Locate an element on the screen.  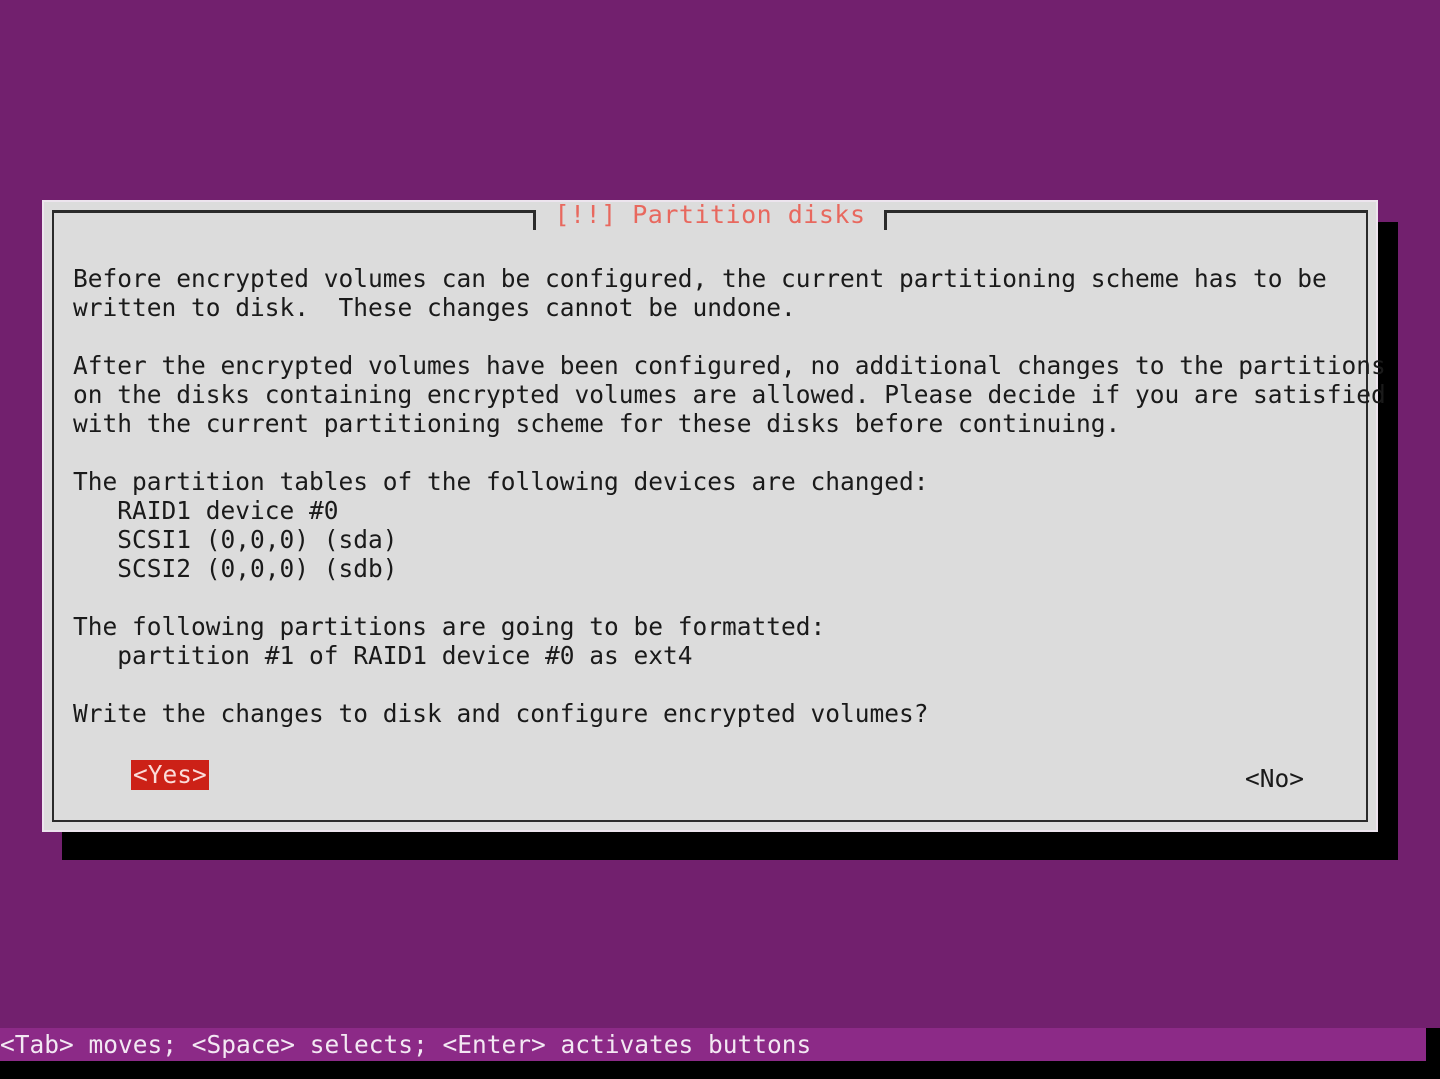
dialog-titlebar: [!!] Partition disks is located at coordinates (710, 215).